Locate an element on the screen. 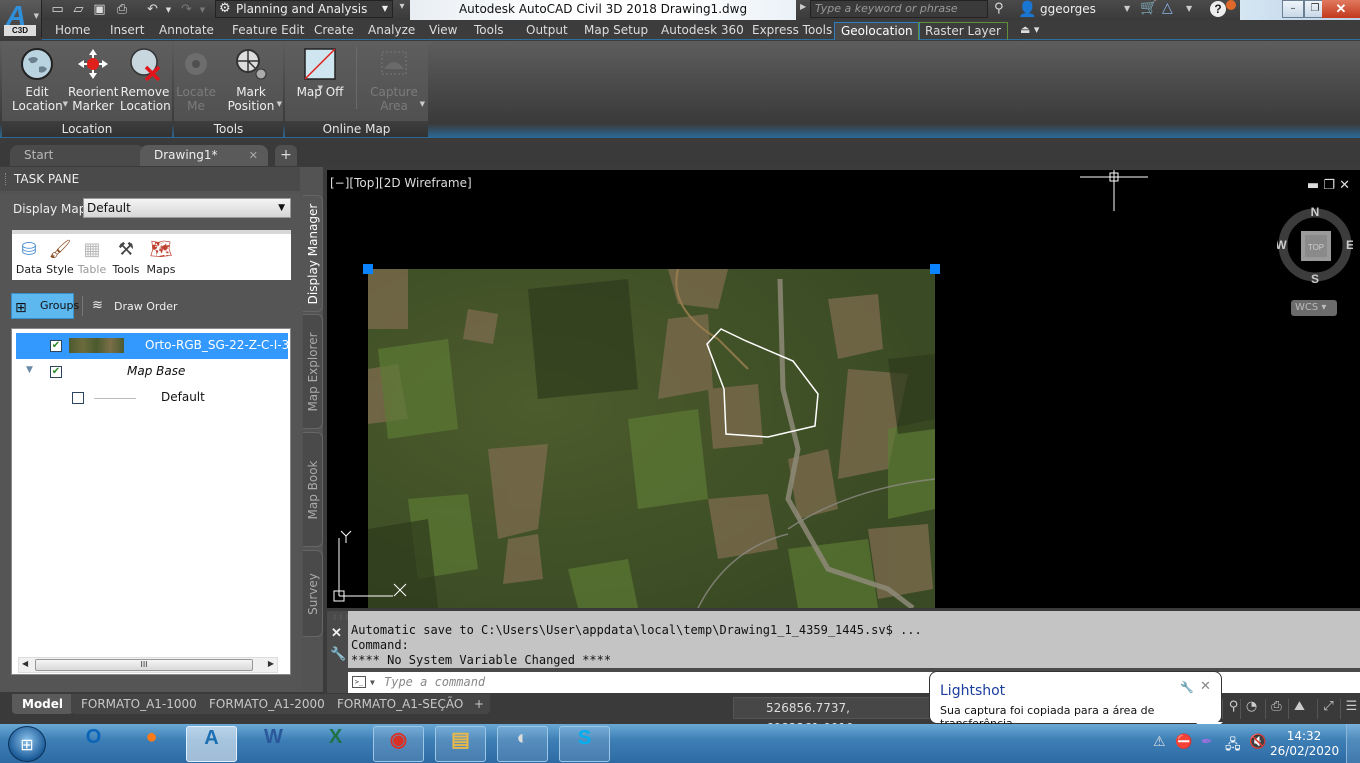  isolate-objects-icon: ◔ is located at coordinates (1251, 709).